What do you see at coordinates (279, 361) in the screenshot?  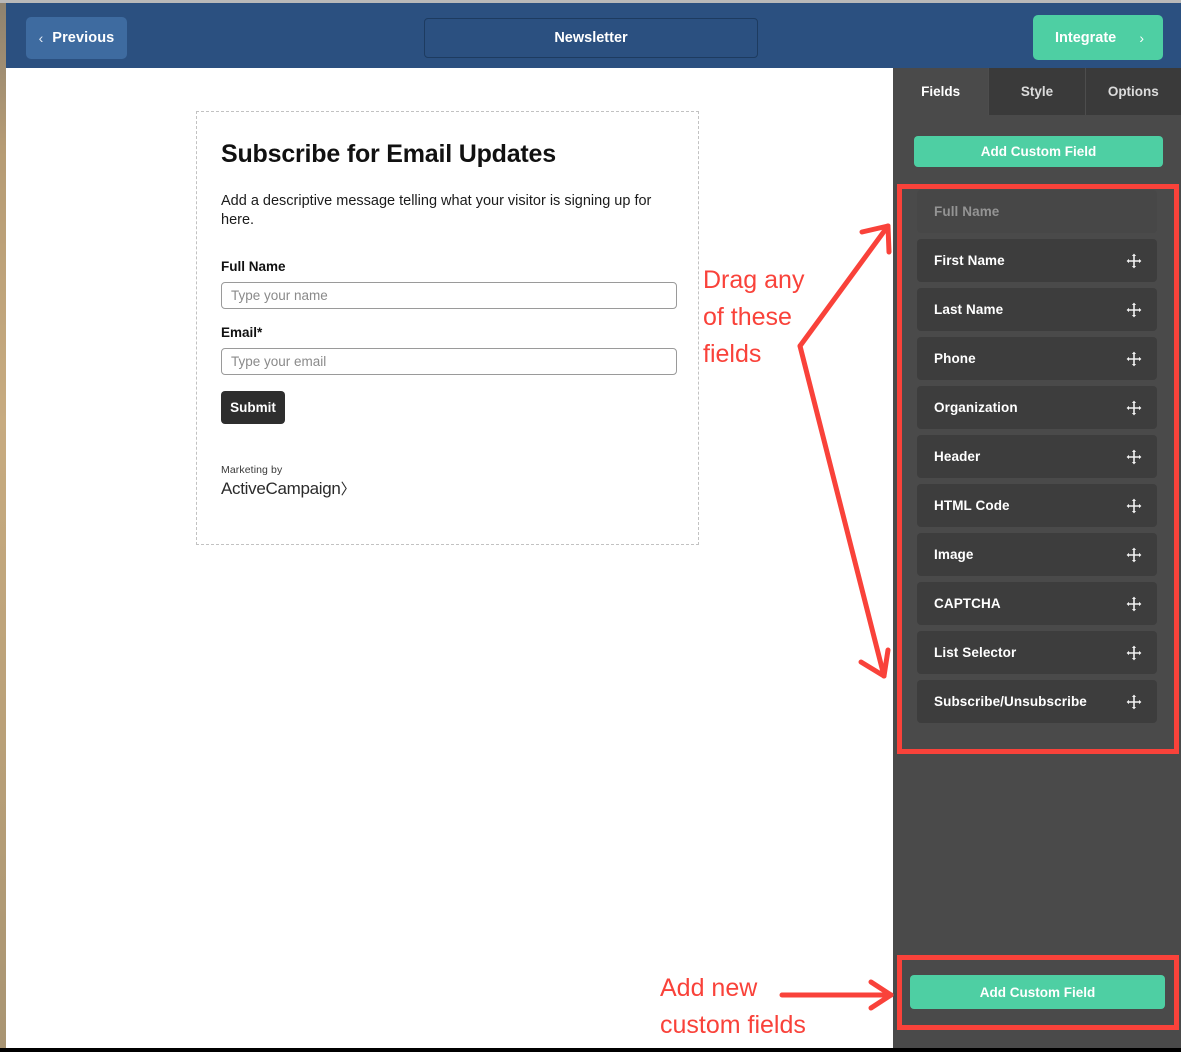 I see `preview-input-email-placeholder: Type your email` at bounding box center [279, 361].